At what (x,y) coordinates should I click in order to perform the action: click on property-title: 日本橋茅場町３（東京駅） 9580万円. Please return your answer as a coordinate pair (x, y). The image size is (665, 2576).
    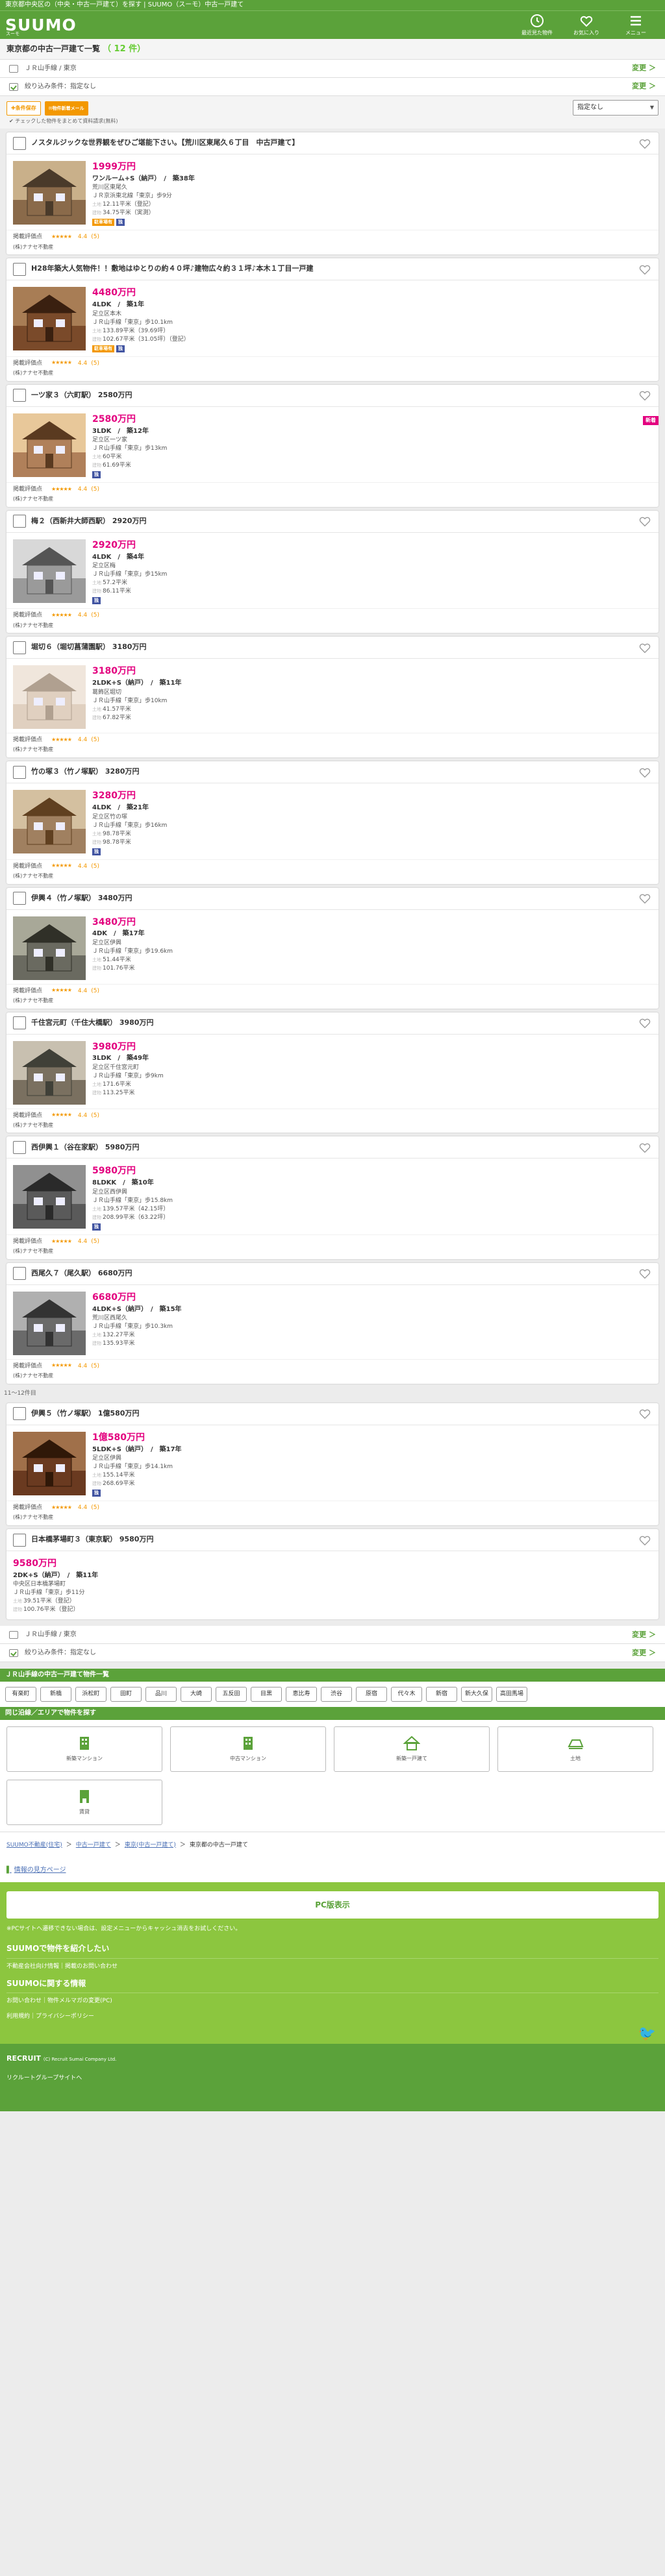
    Looking at the image, I should click on (92, 1540).